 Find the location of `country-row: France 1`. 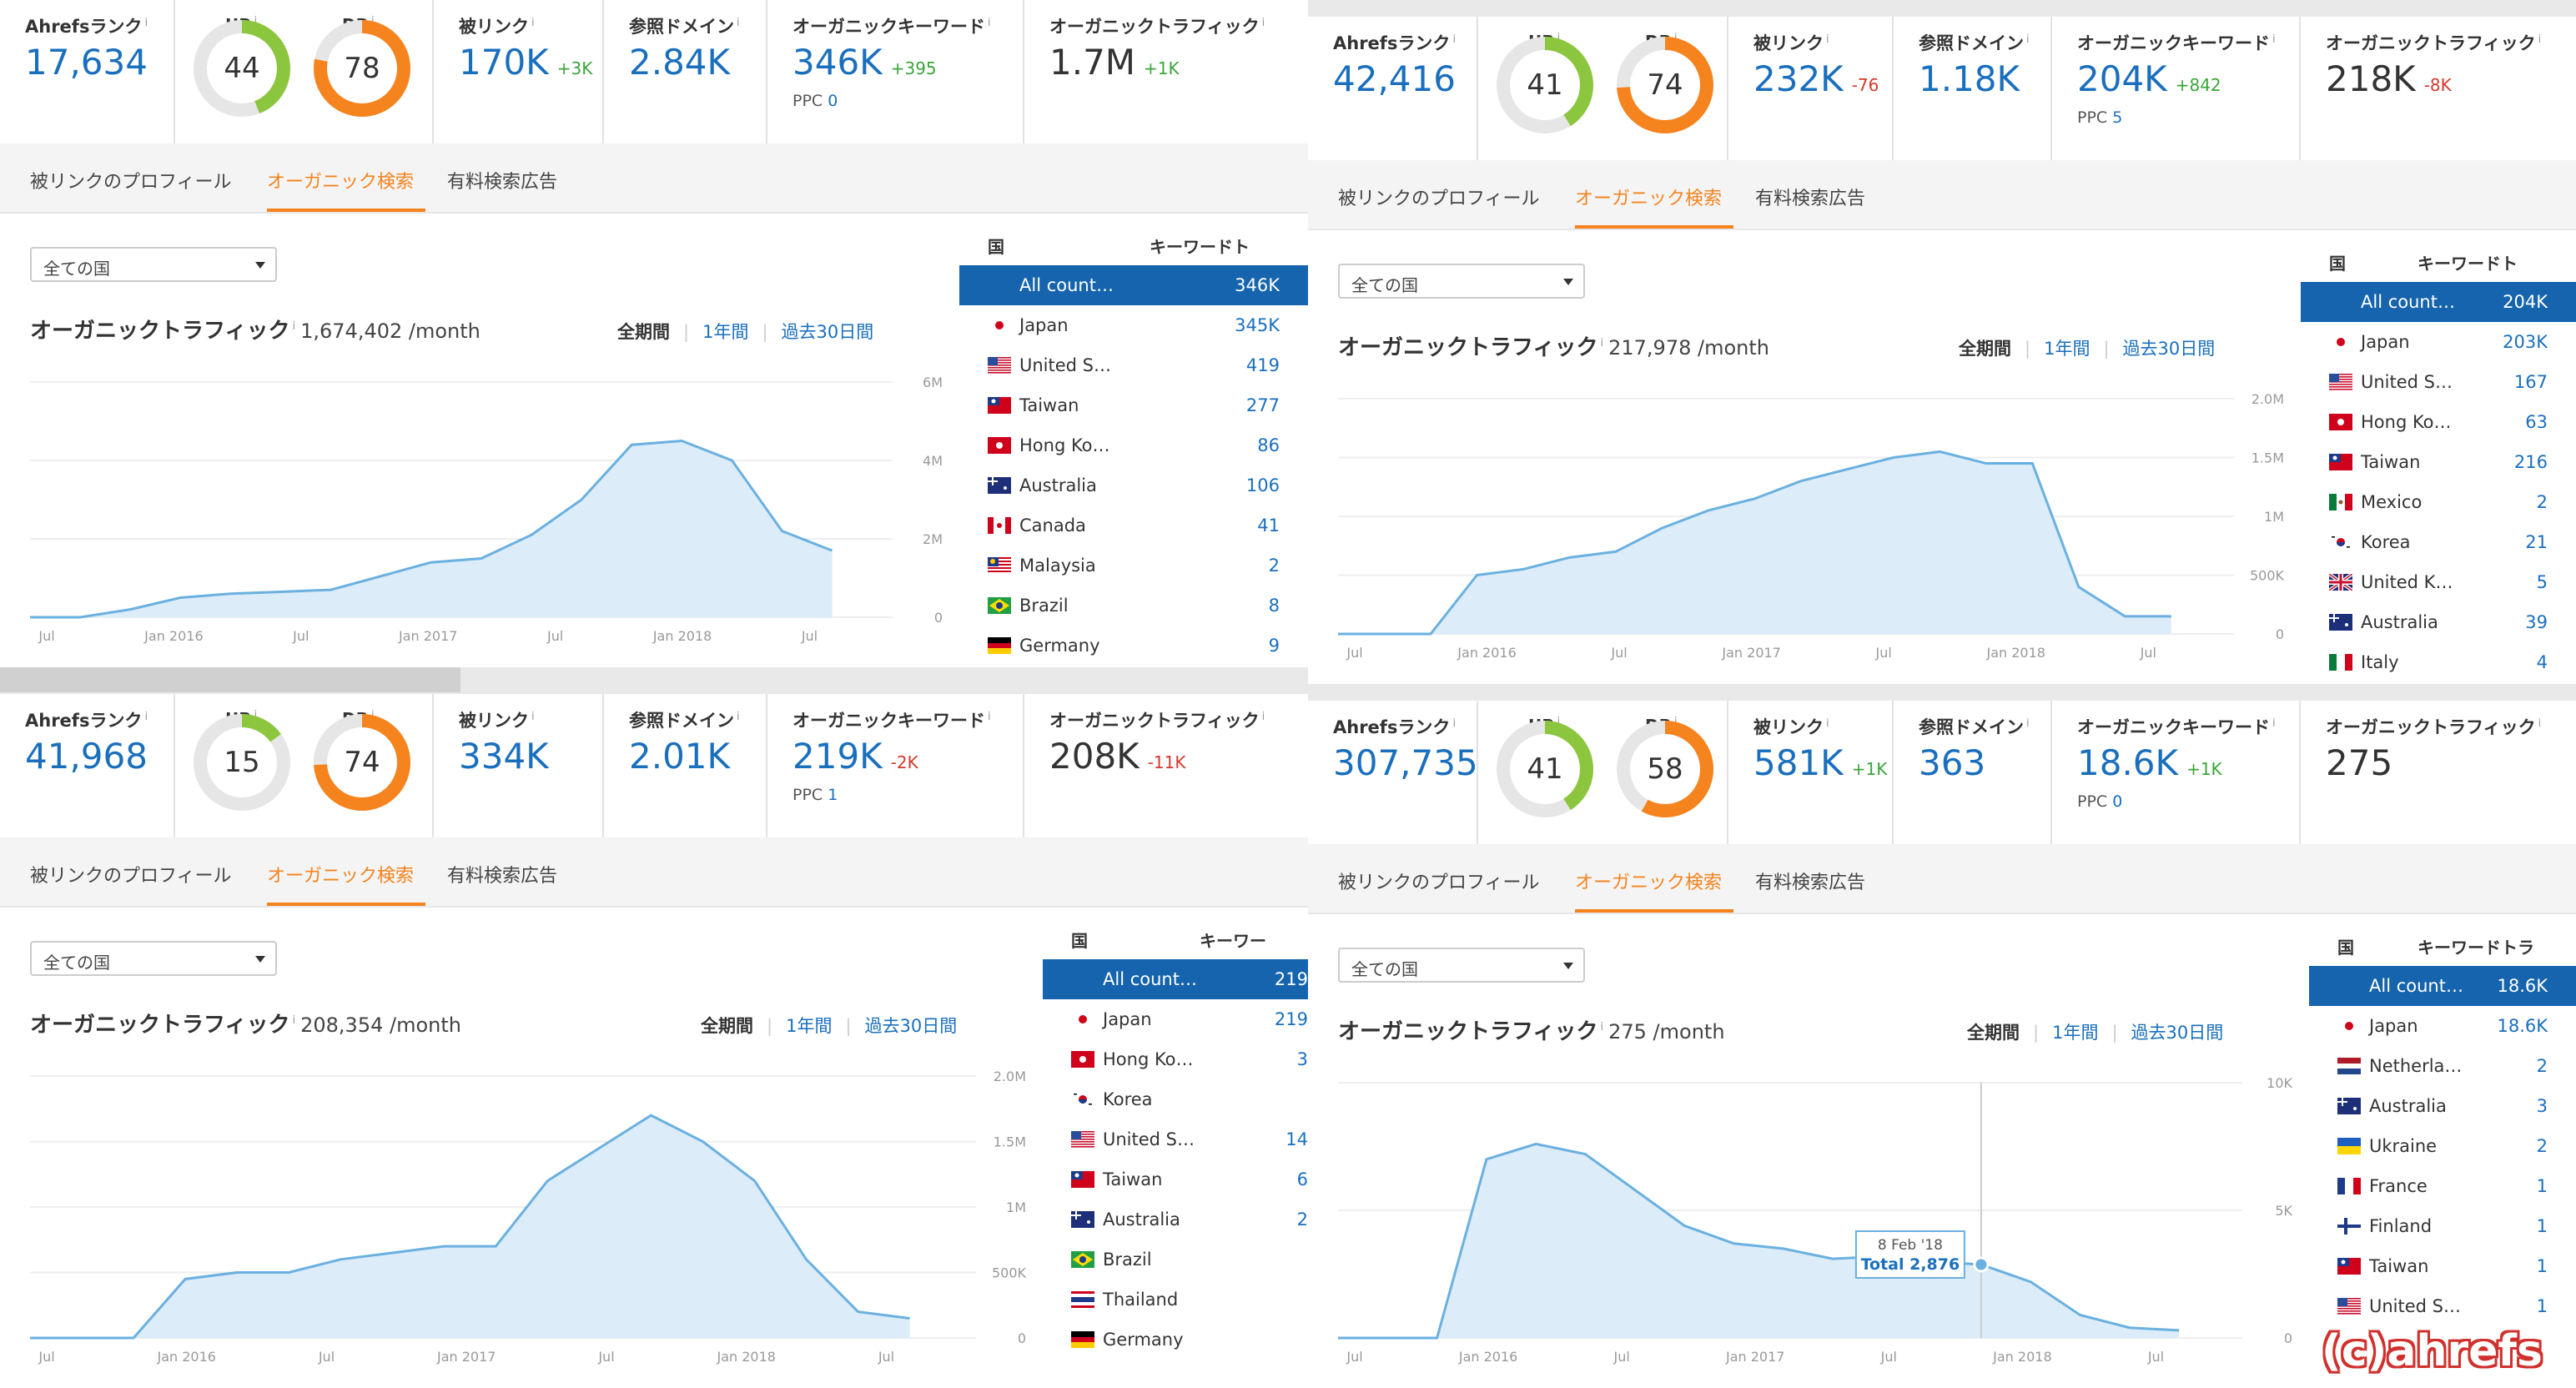

country-row: France 1 is located at coordinates (2442, 1186).